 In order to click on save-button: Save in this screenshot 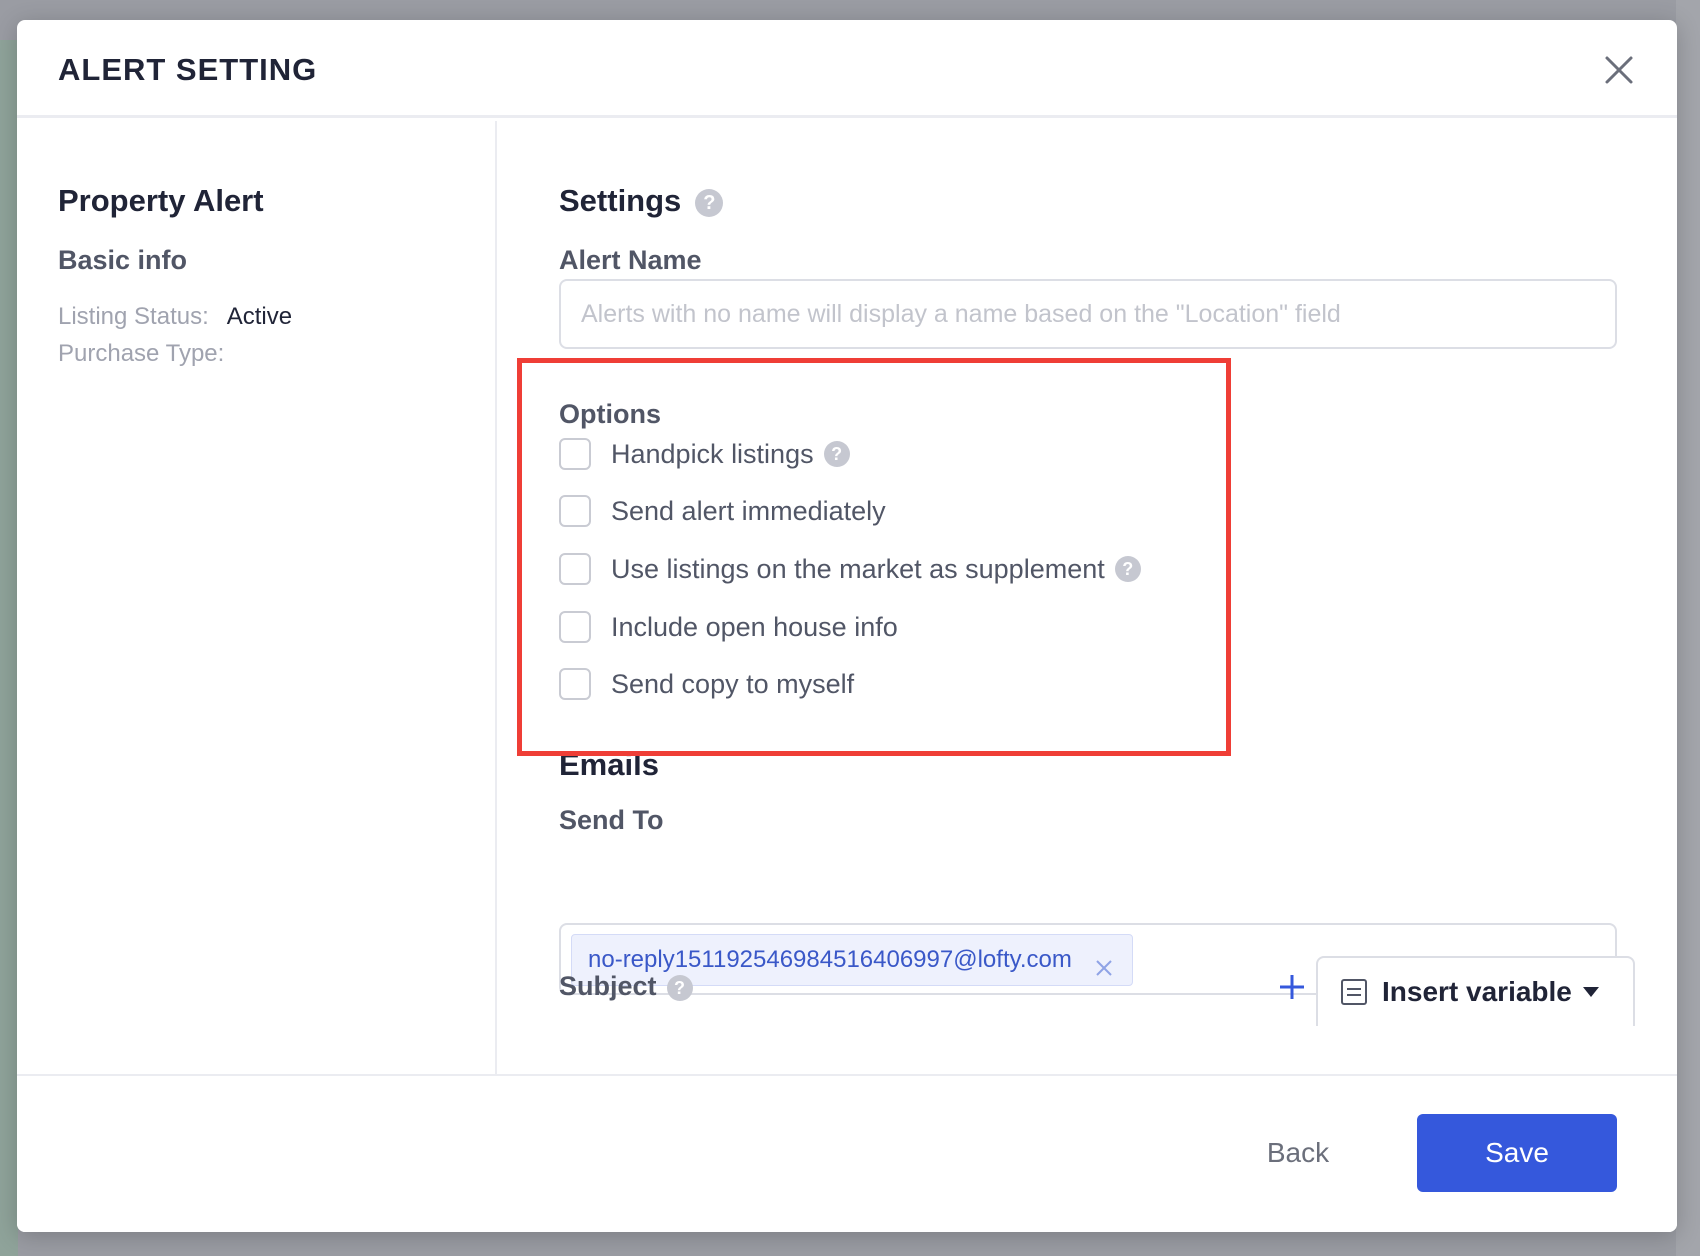, I will do `click(1517, 1153)`.